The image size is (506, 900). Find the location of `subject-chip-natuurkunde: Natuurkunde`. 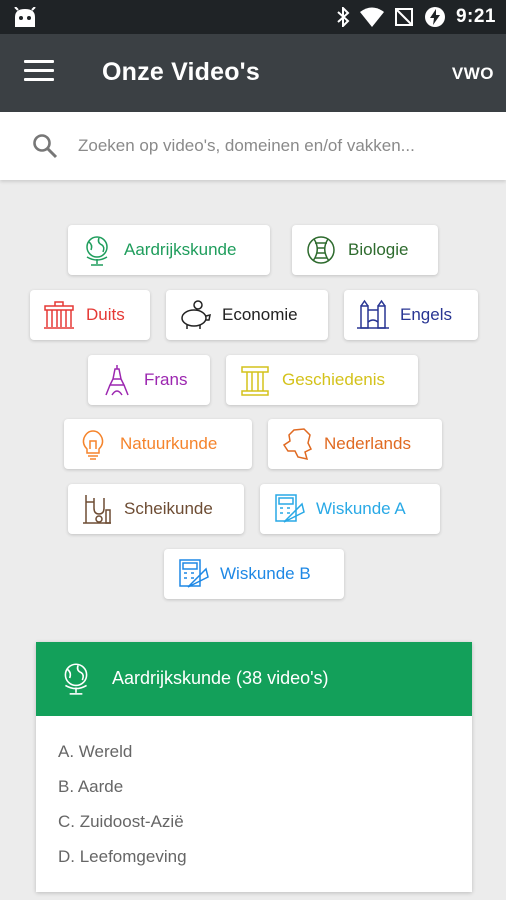

subject-chip-natuurkunde: Natuurkunde is located at coordinates (158, 444).